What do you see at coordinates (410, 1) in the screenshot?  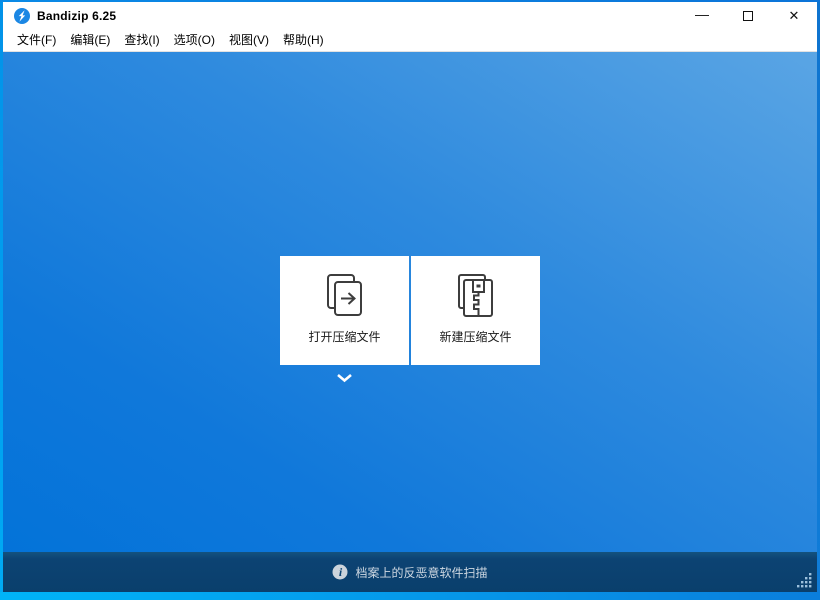 I see `window-border-top` at bounding box center [410, 1].